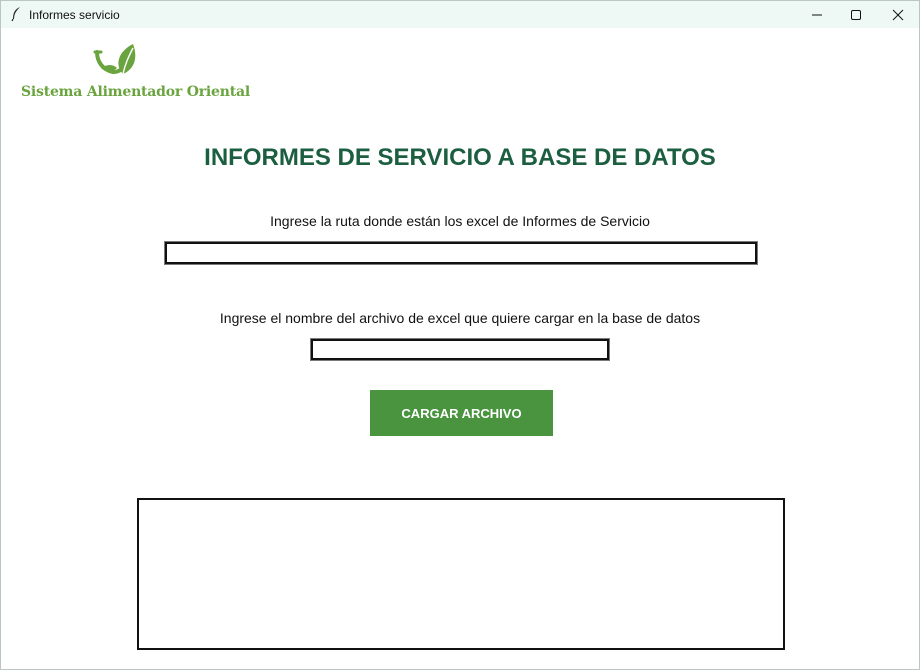  What do you see at coordinates (817, 14) in the screenshot?
I see `minimize-icon` at bounding box center [817, 14].